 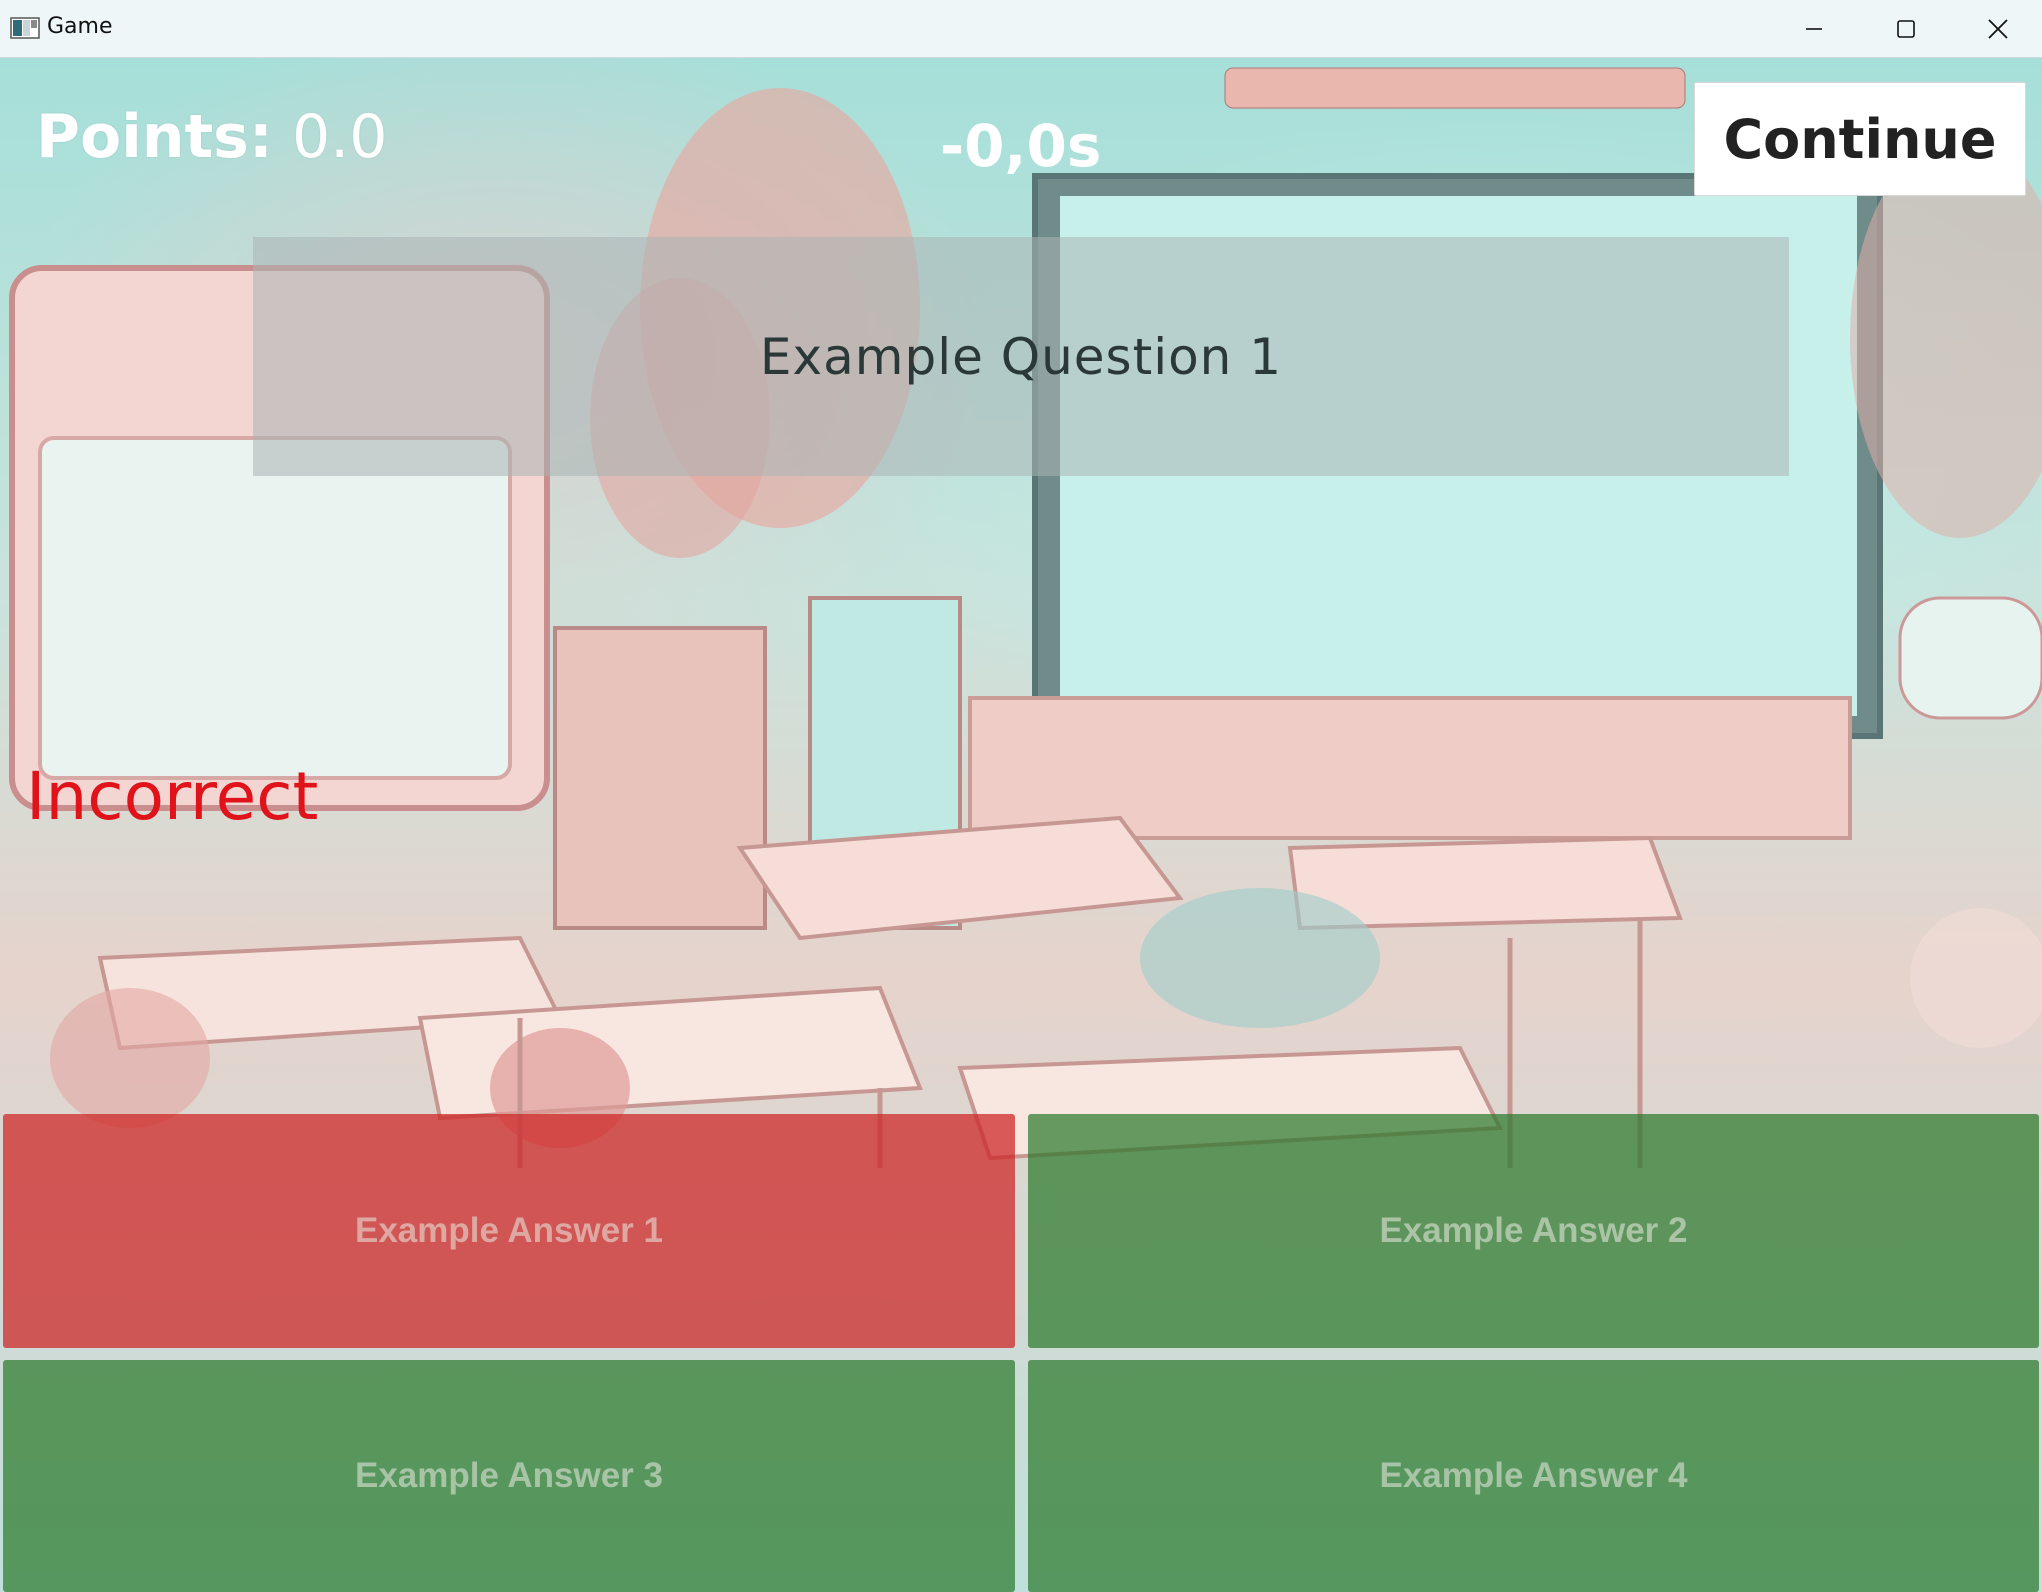 I want to click on points-label: Points:, so click(x=154, y=137).